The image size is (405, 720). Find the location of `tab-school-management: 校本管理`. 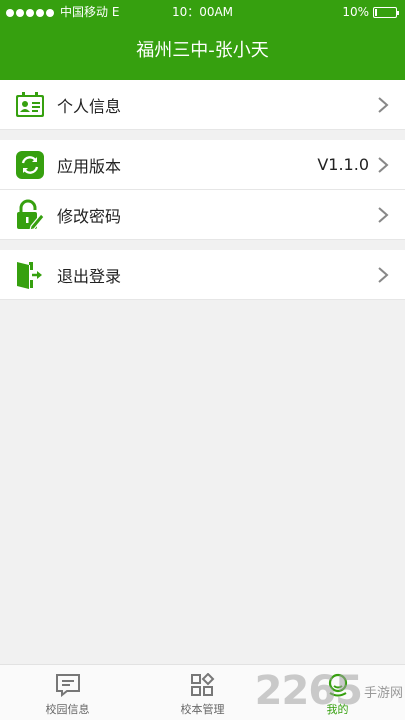

tab-school-management: 校本管理 is located at coordinates (202, 692).